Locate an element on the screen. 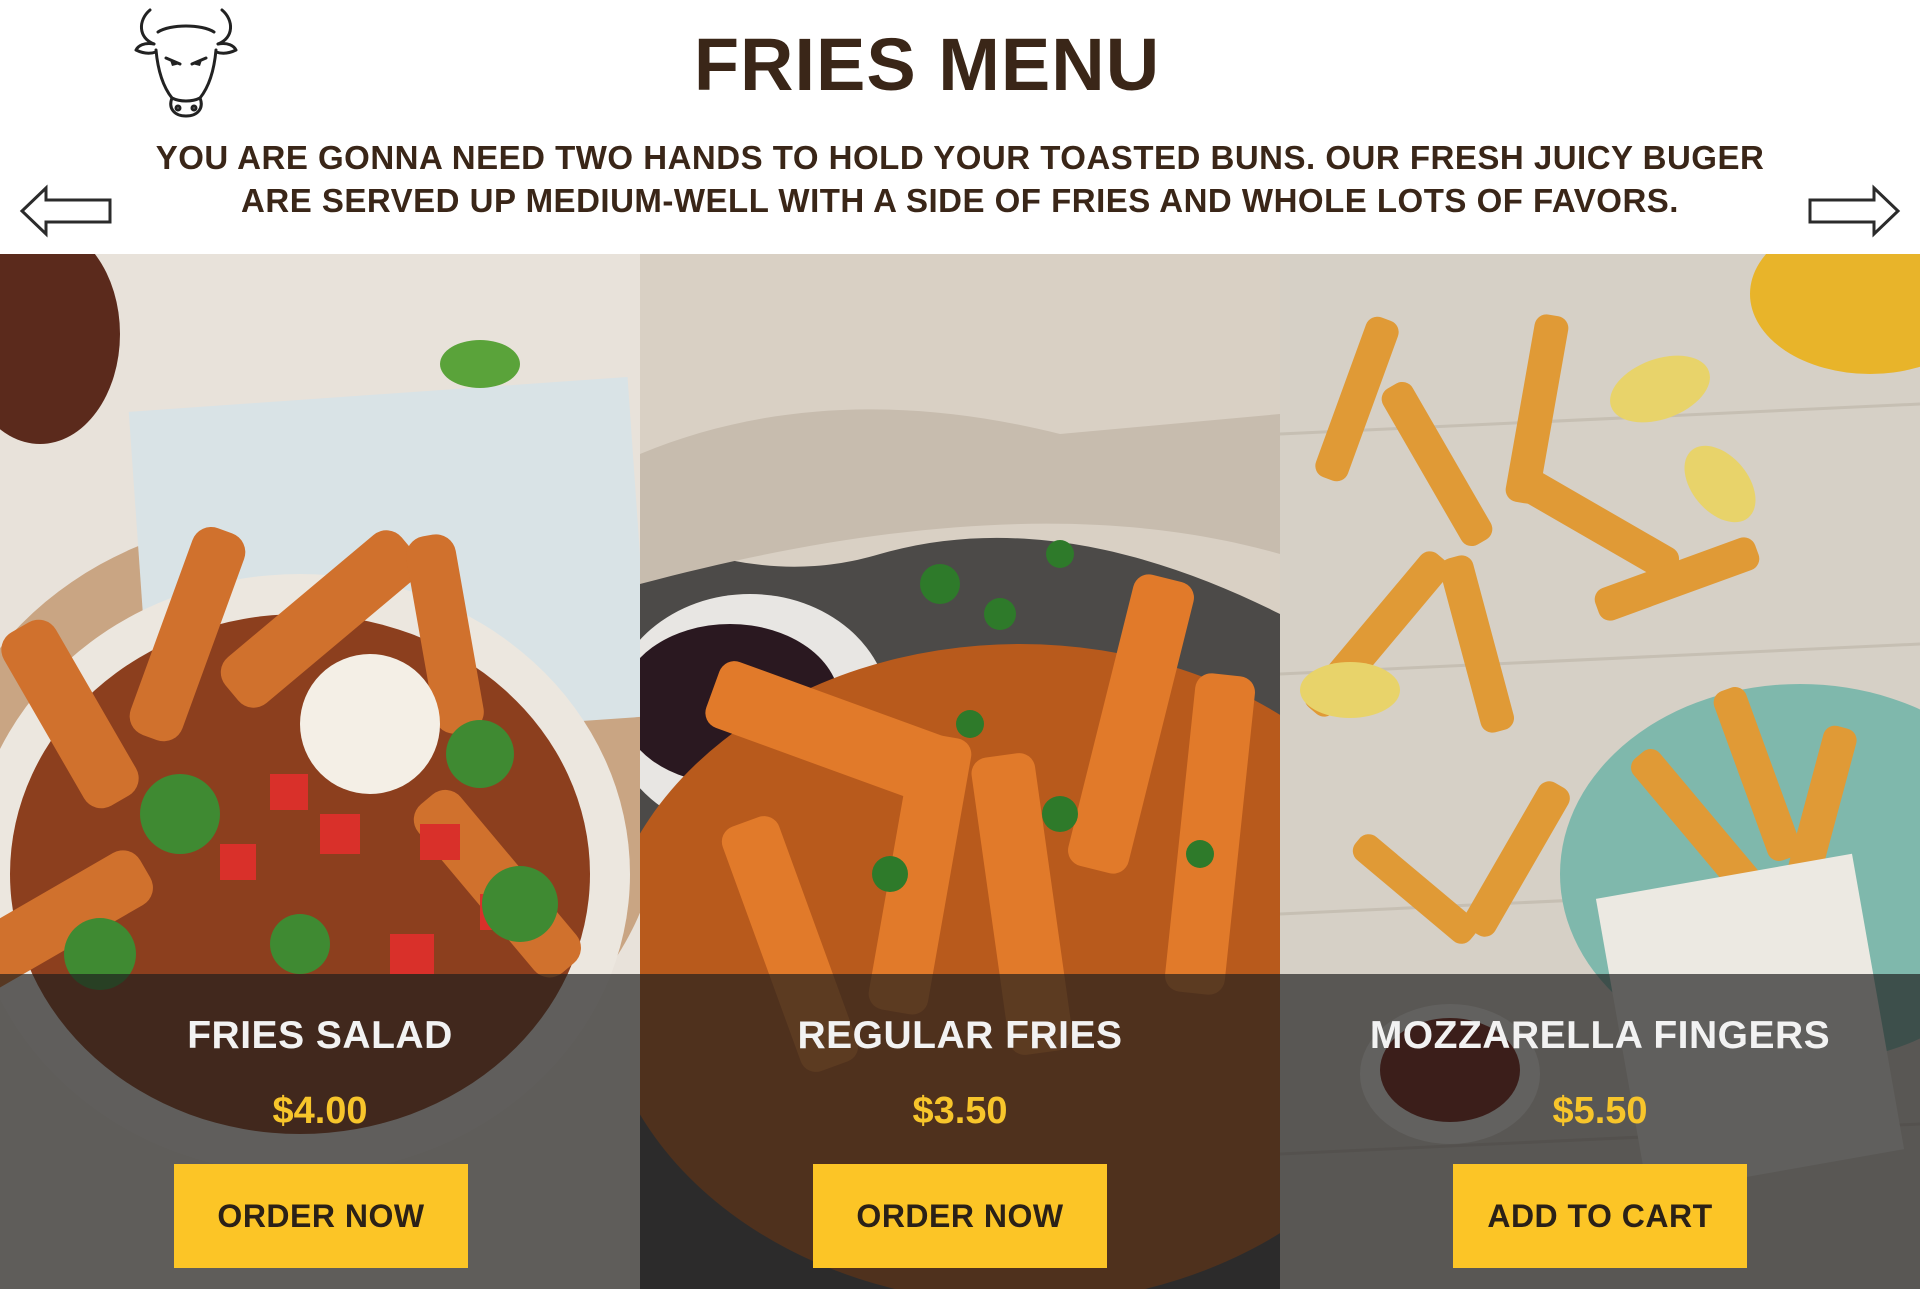 The height and width of the screenshot is (1289, 1920). arrow-left-icon is located at coordinates (66, 211).